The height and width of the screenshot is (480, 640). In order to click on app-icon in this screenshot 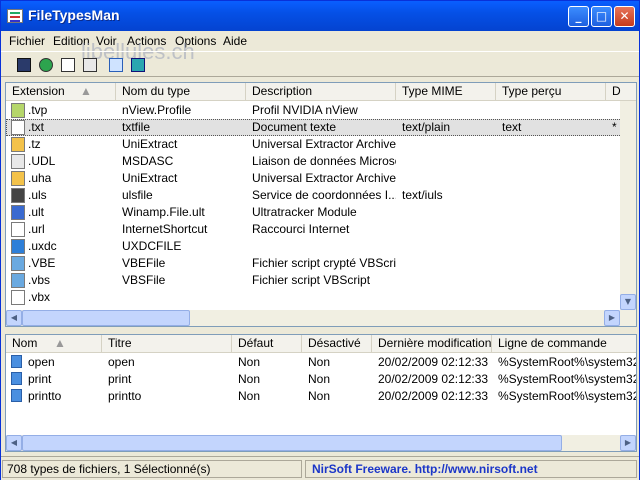, I will do `click(15, 16)`.